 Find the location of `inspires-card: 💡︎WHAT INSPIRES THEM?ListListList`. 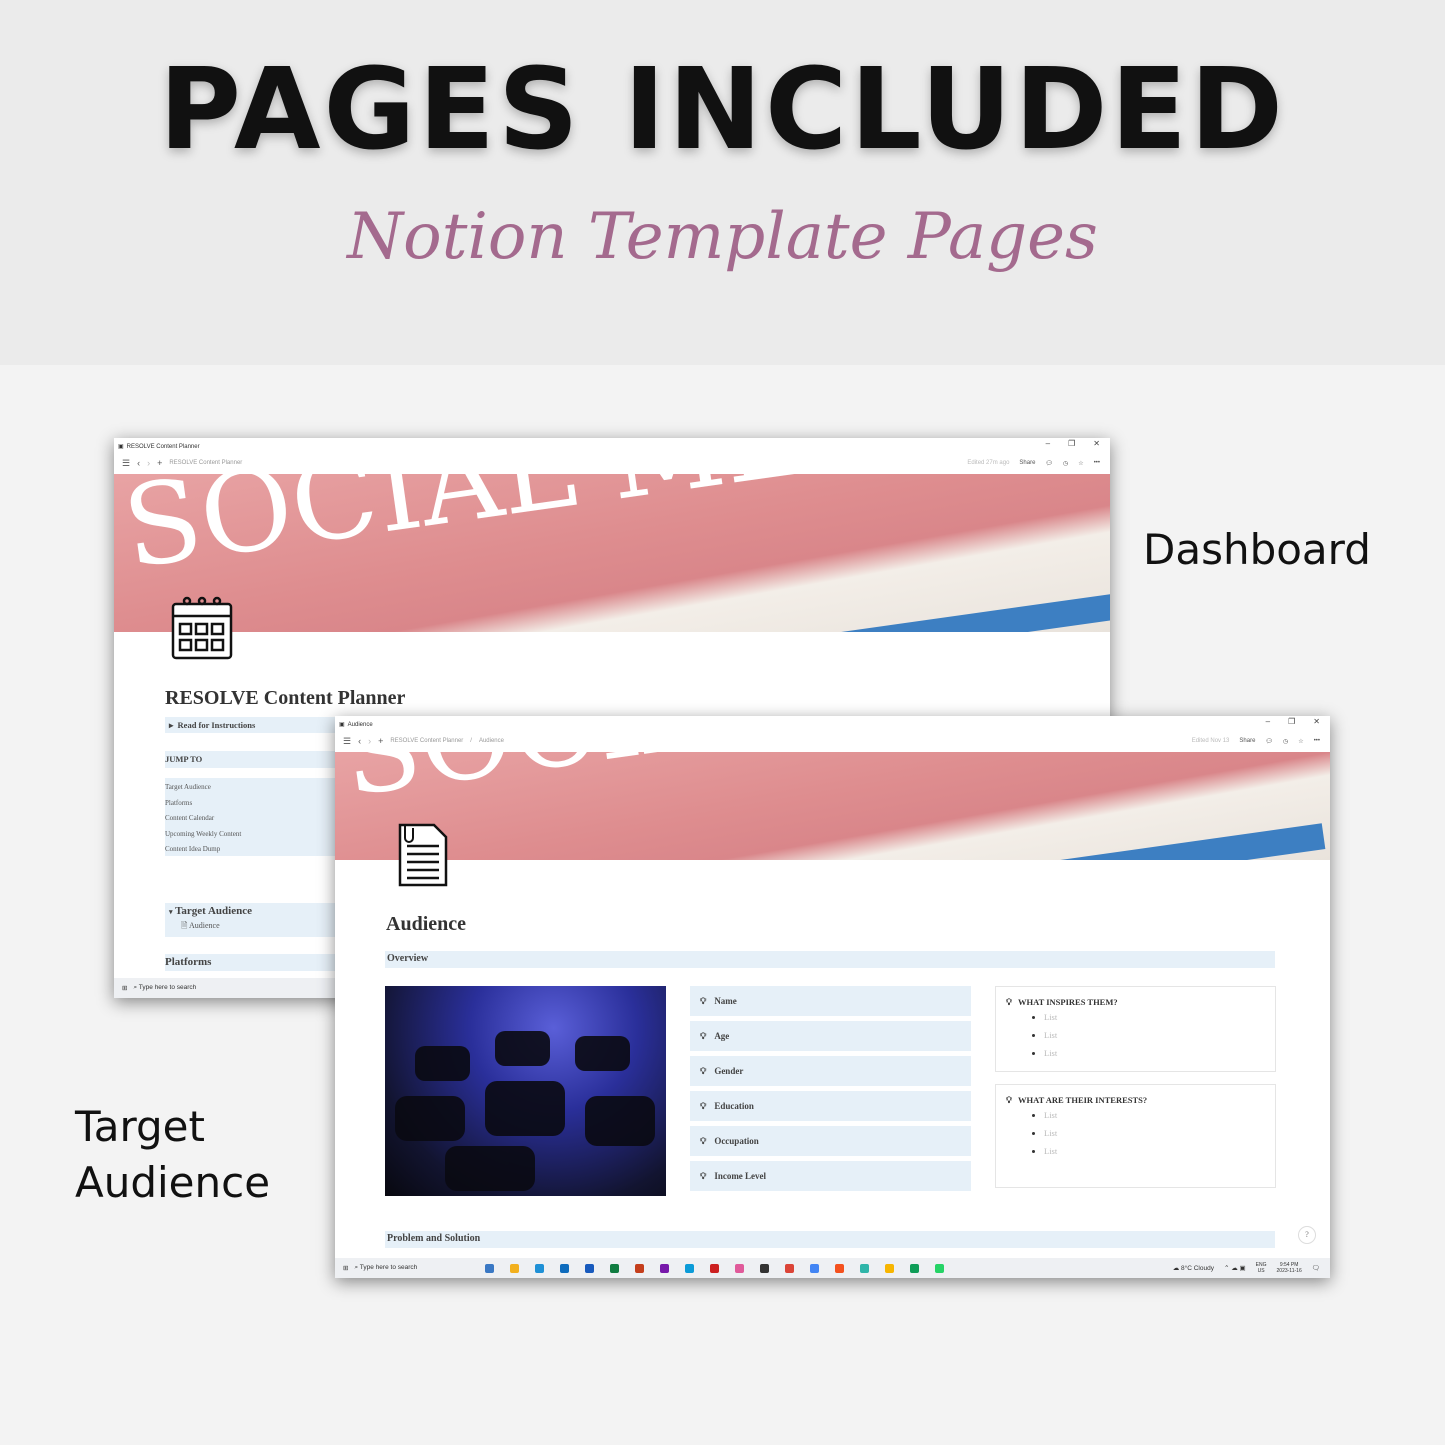

inspires-card: 💡︎WHAT INSPIRES THEM?ListListList is located at coordinates (1135, 1029).